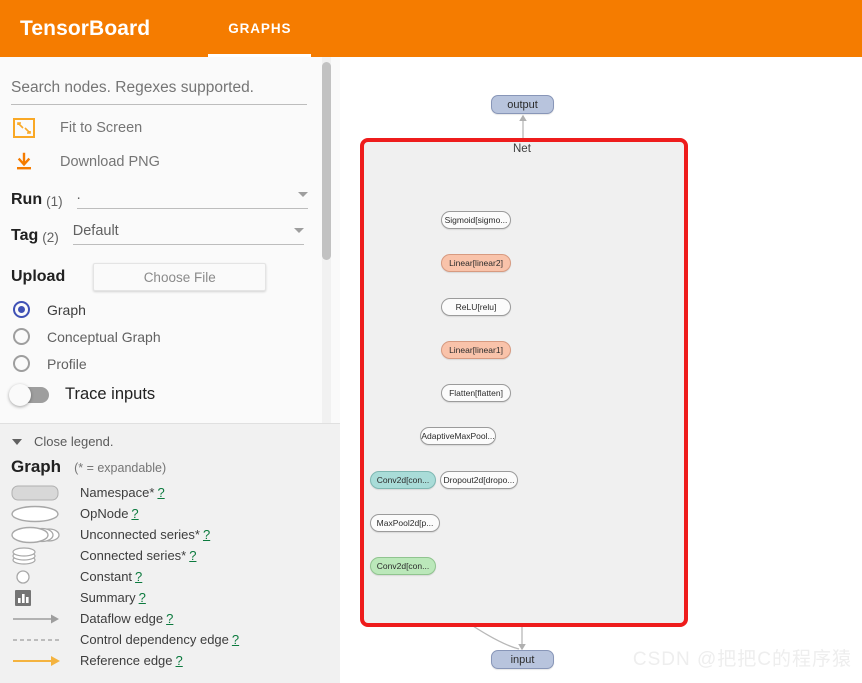 Image resolution: width=862 pixels, height=683 pixels. Describe the element at coordinates (25, 235) in the screenshot. I see `tag-label: Tag` at that location.